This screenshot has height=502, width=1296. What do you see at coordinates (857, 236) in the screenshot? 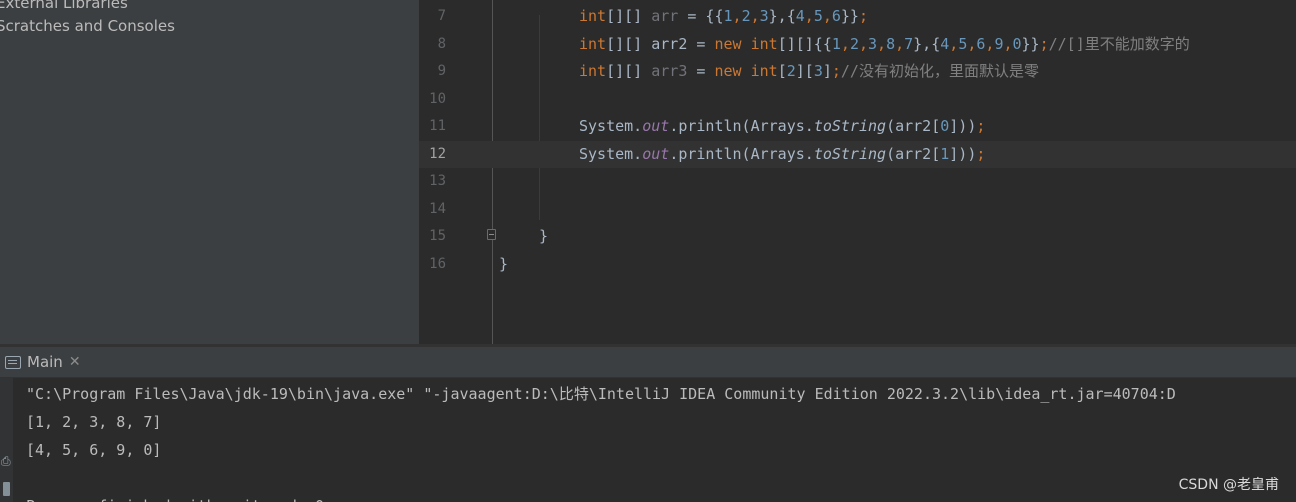
I see `code-line: 15}` at bounding box center [857, 236].